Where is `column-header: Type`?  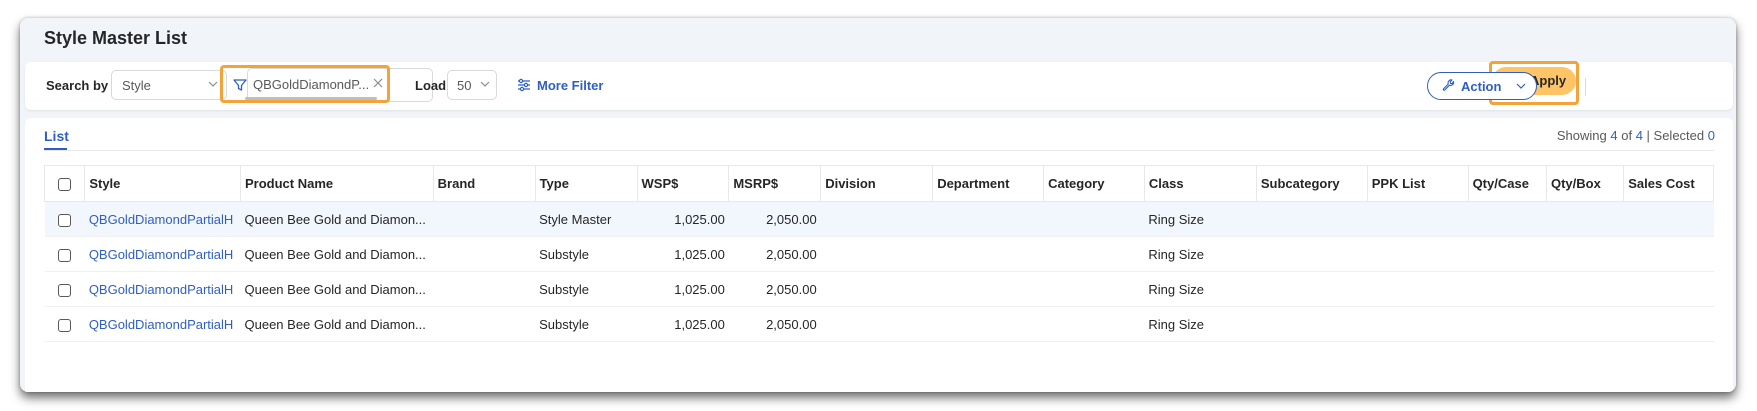 column-header: Type is located at coordinates (586, 183).